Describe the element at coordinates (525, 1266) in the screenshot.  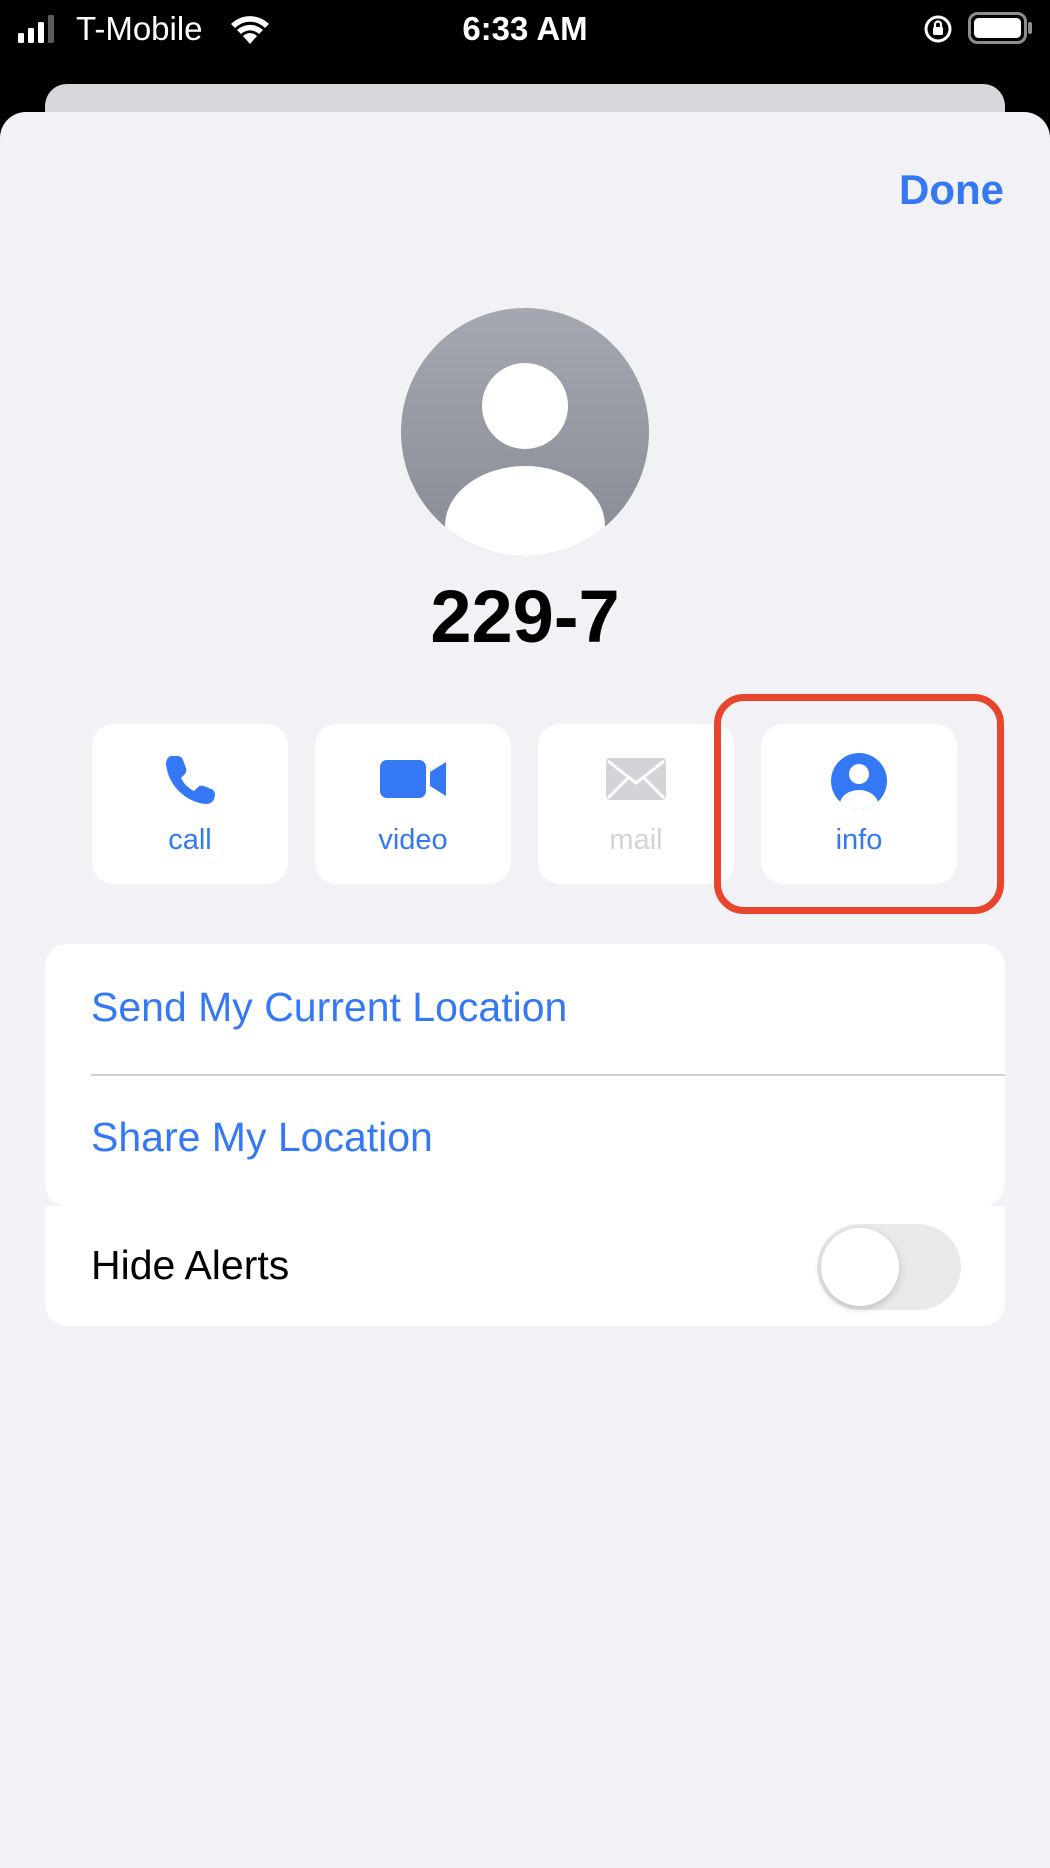
I see `hide-alerts-row: Hide Alerts` at that location.